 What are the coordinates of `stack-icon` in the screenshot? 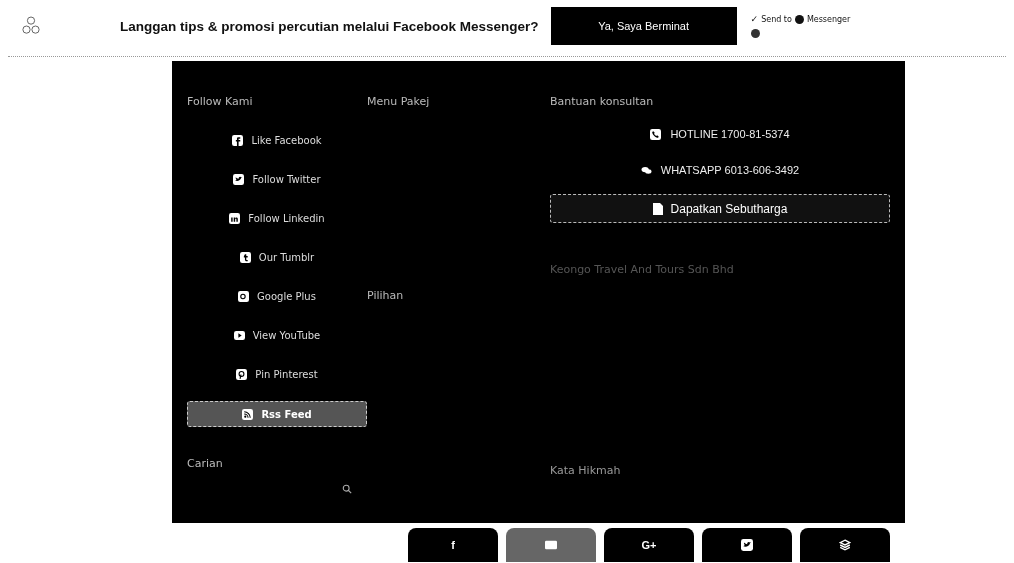 It's located at (845, 545).